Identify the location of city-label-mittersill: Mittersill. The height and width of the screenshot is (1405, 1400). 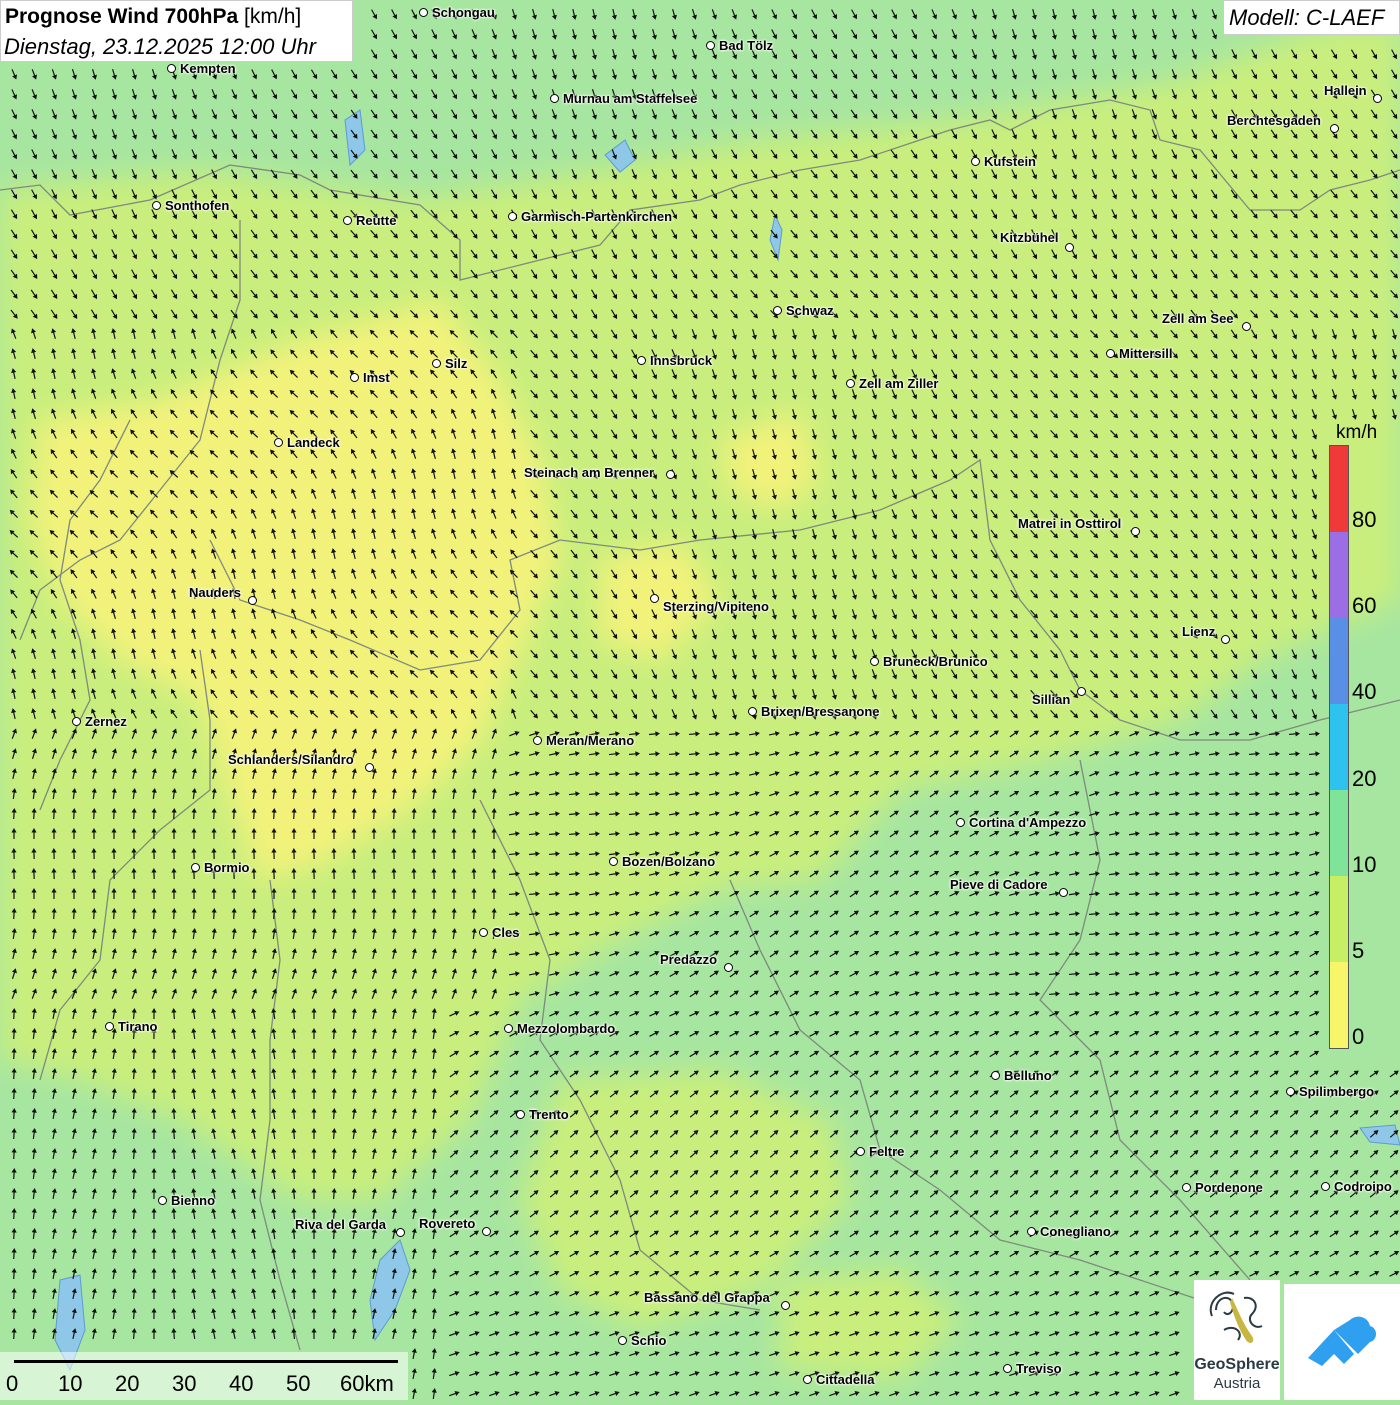
(1145, 353).